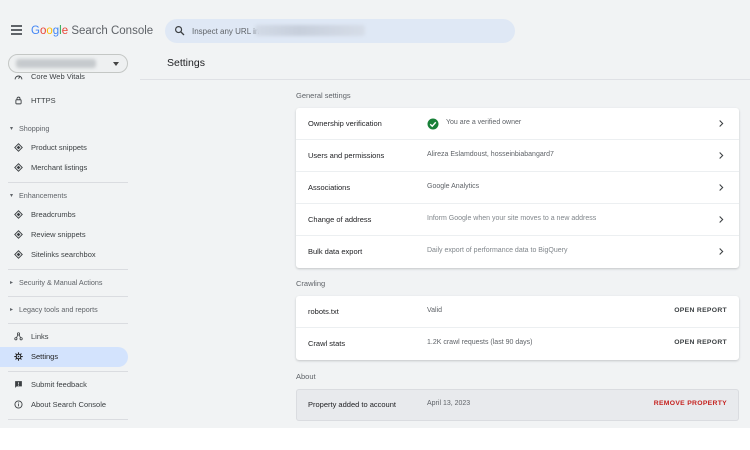 This screenshot has width=750, height=450. Describe the element at coordinates (433, 124) in the screenshot. I see `check-circle-icon` at that location.